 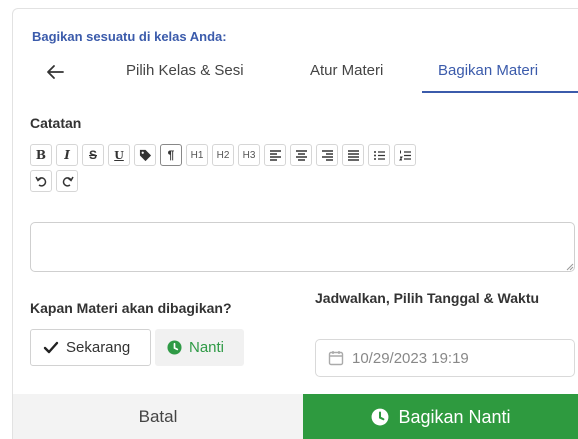 I want to click on redo-button, so click(x=67, y=181).